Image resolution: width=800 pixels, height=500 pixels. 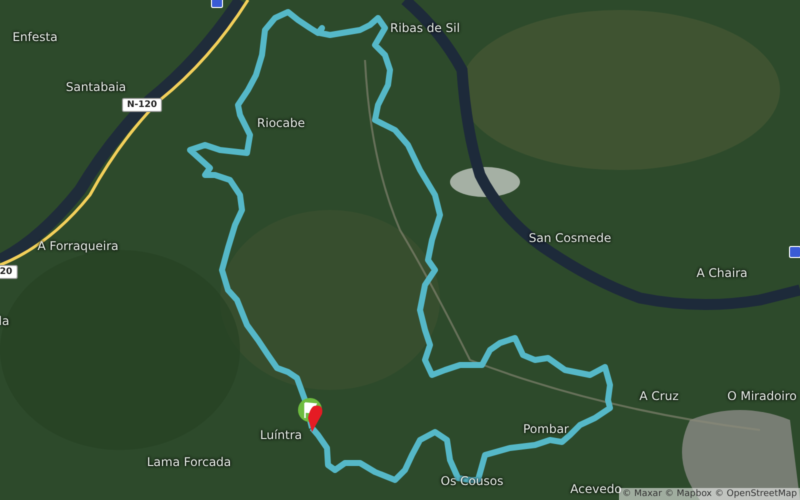 I want to click on road-shield: N-120, so click(x=142, y=105).